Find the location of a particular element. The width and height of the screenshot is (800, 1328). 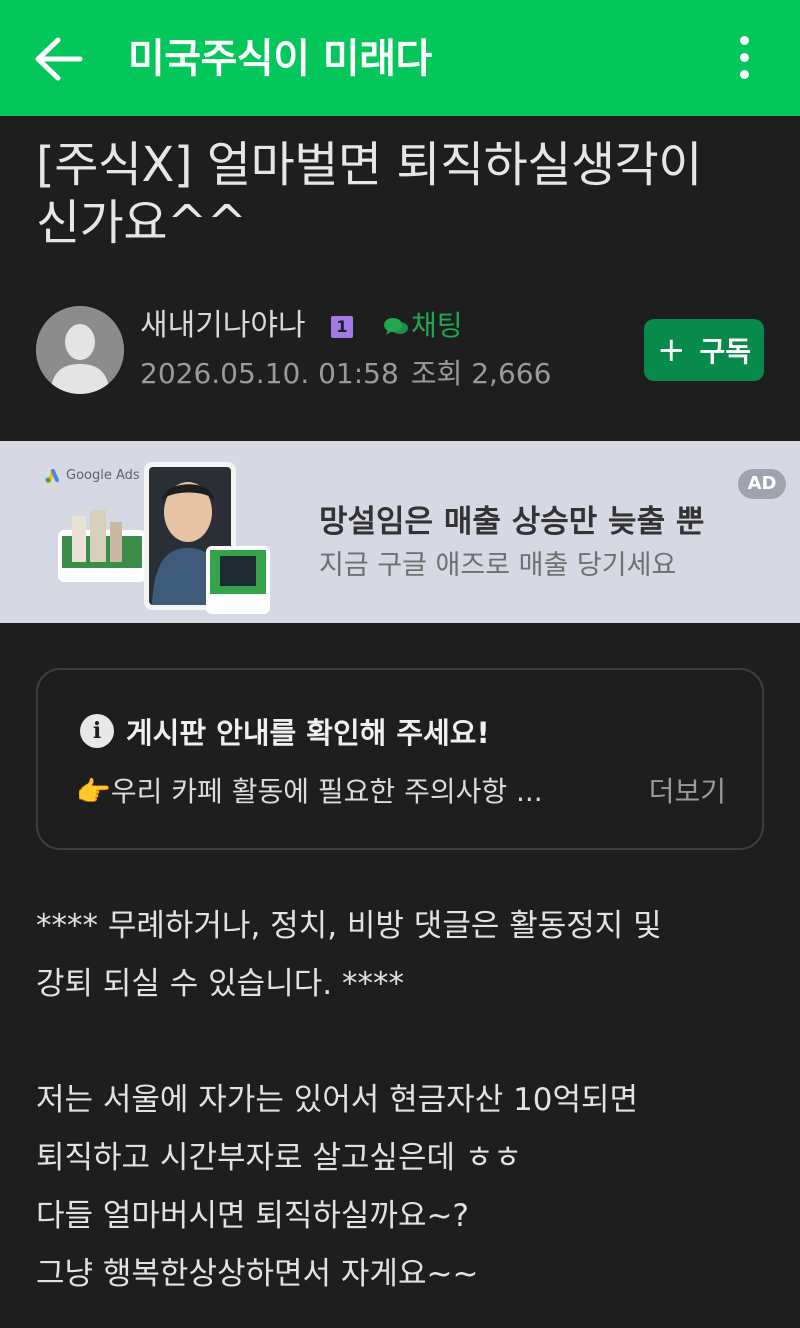

ad-image is located at coordinates (164, 538).